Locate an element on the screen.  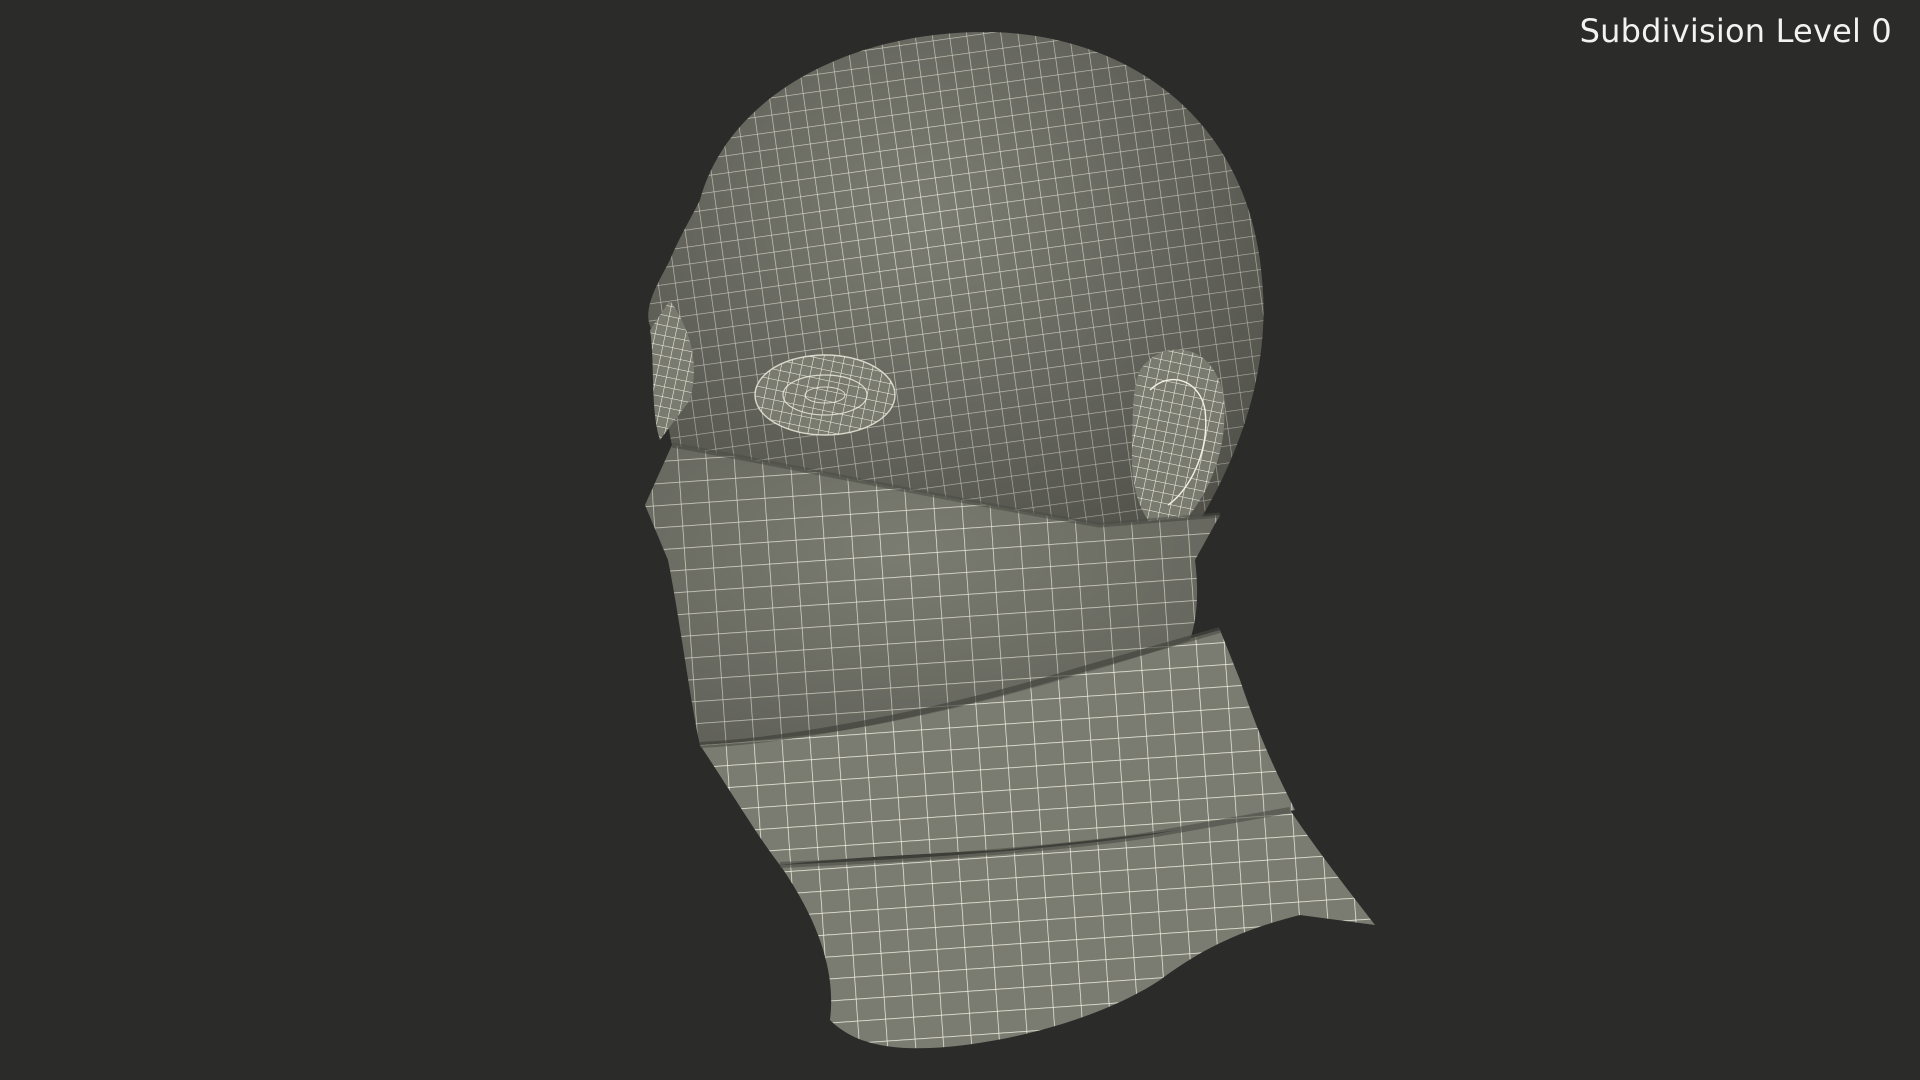
eye-socket-mesh is located at coordinates (825, 395).